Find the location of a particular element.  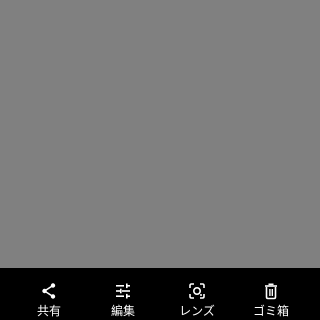

lens-icon is located at coordinates (197, 291).